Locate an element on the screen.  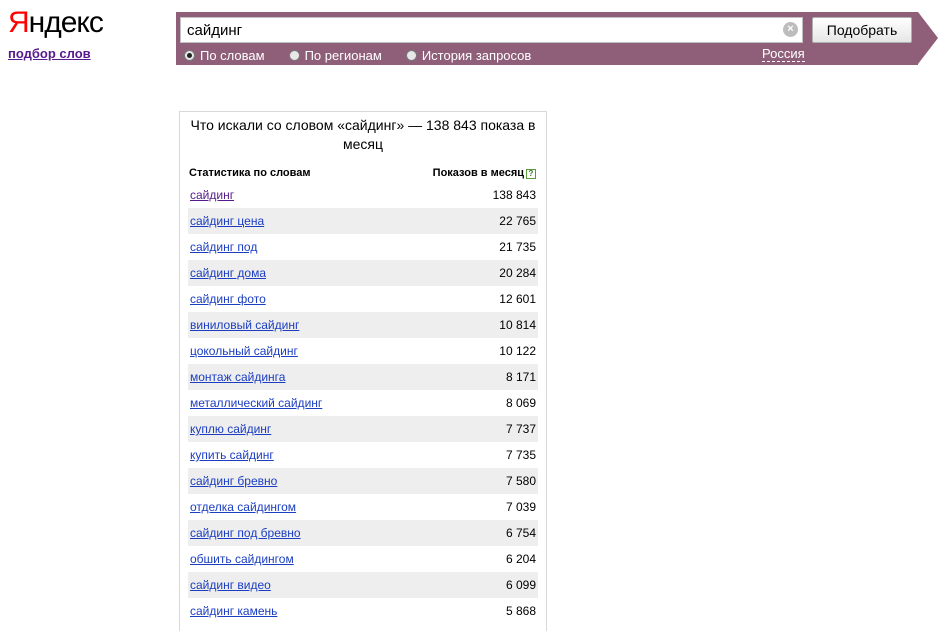
shows-count: 7 737 is located at coordinates (520, 429).